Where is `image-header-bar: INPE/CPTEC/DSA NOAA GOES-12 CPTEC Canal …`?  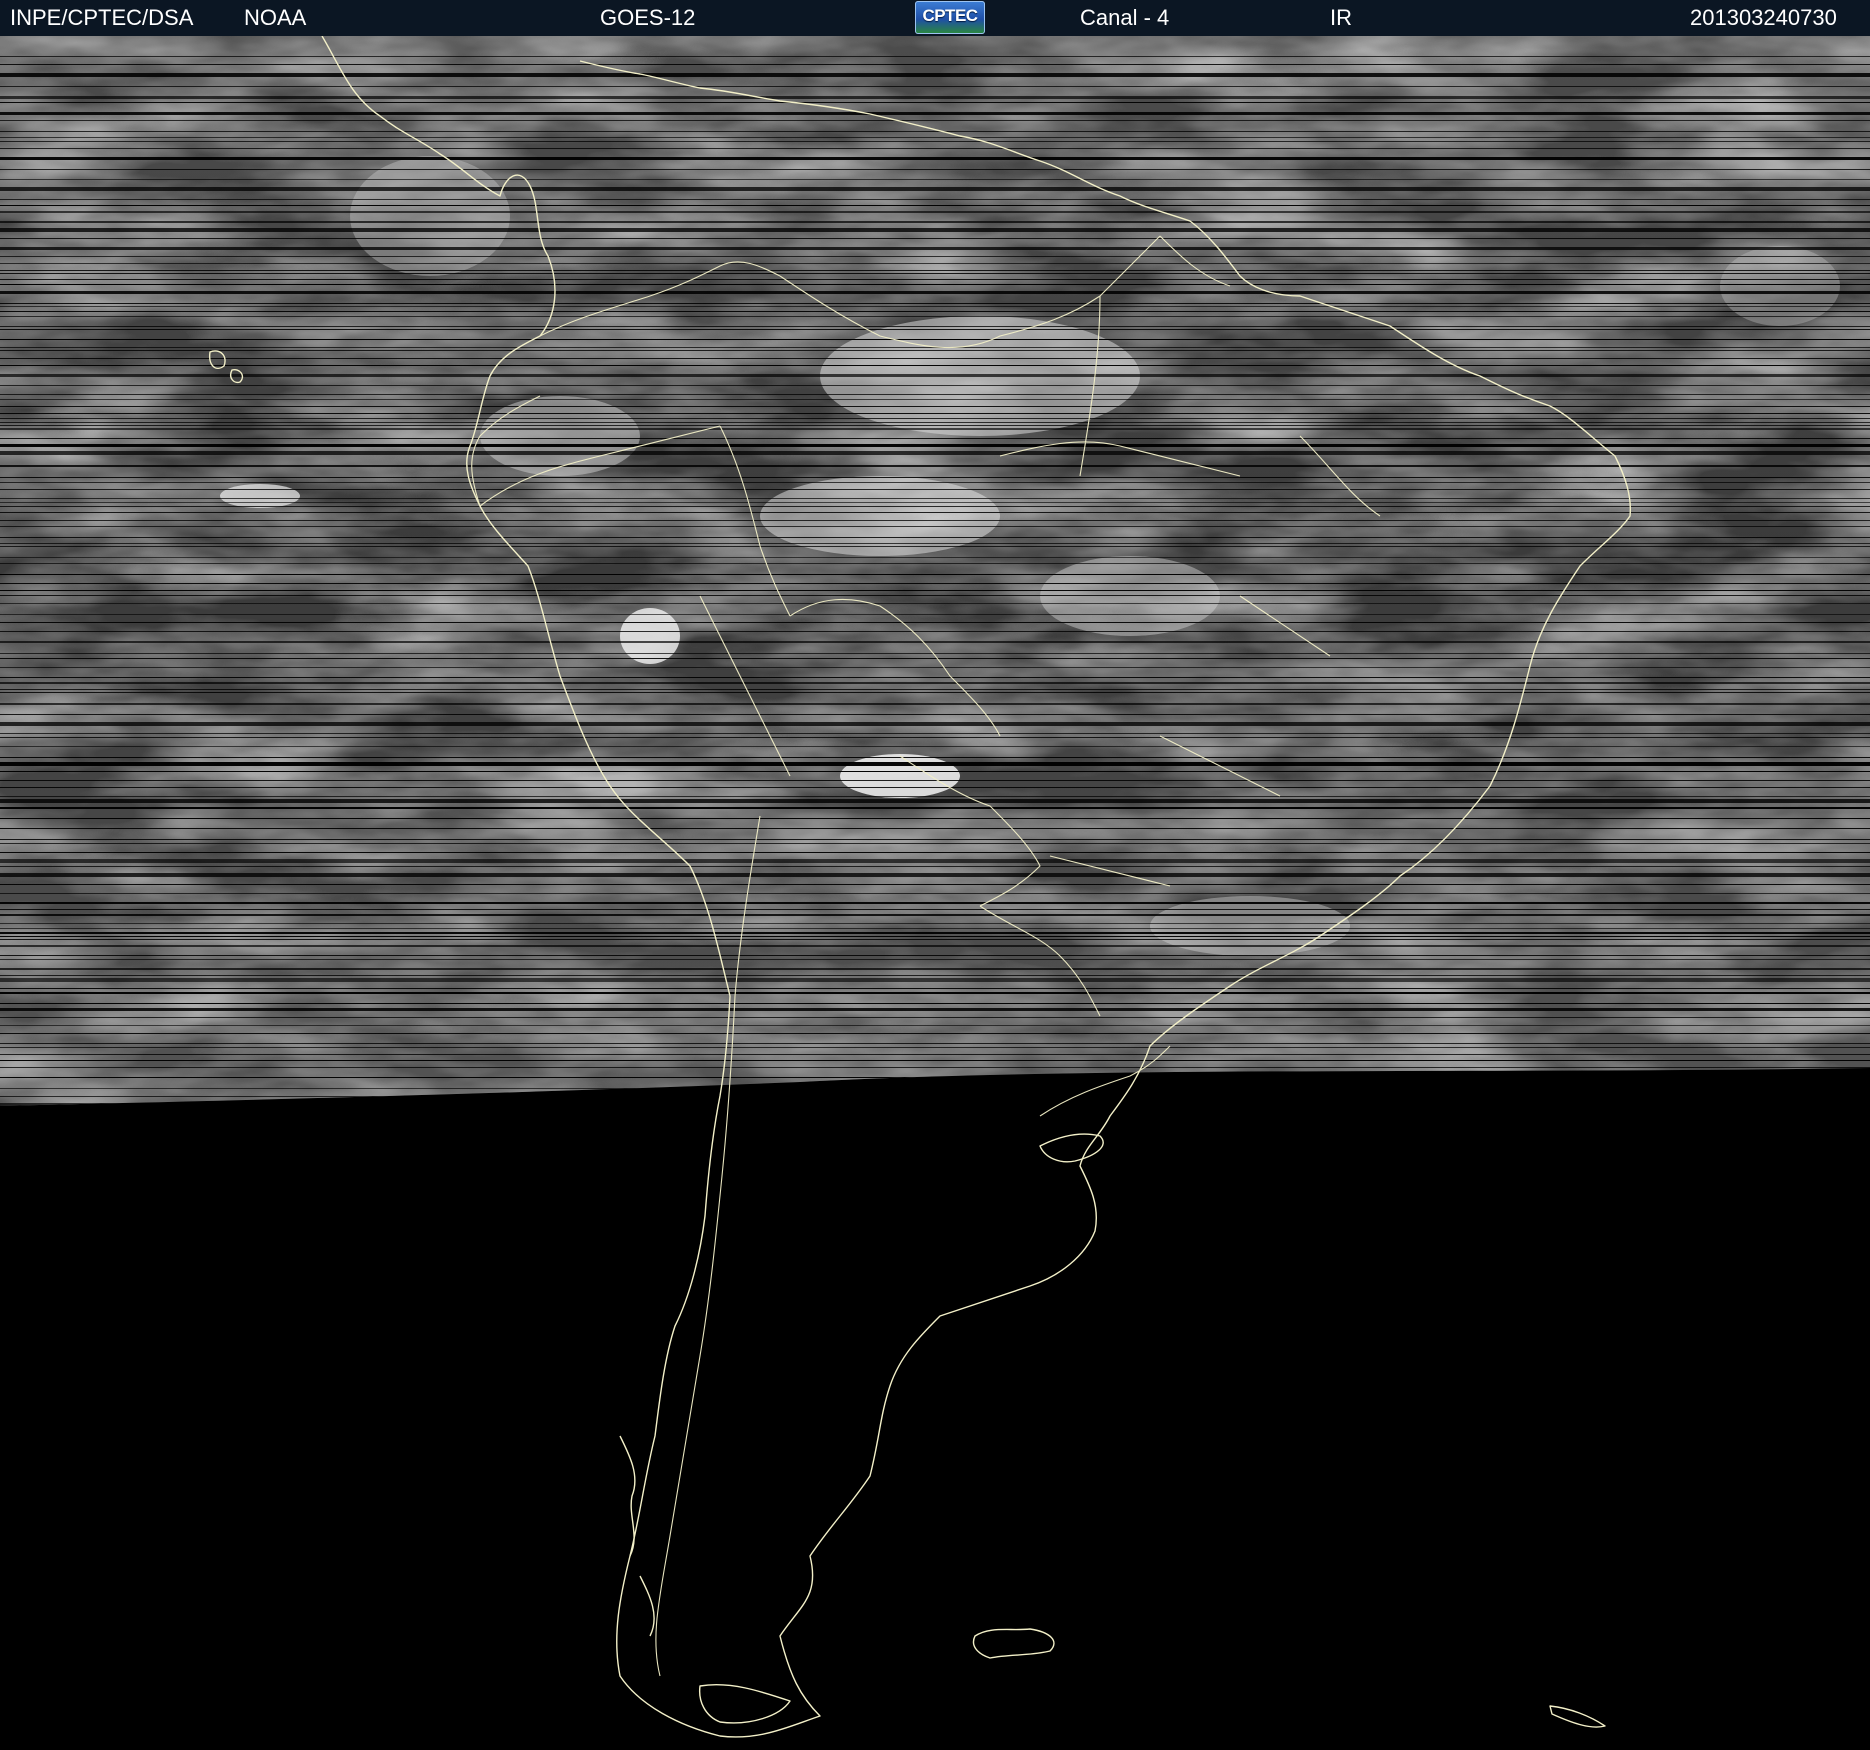 image-header-bar: INPE/CPTEC/DSA NOAA GOES-12 CPTEC Canal … is located at coordinates (935, 18).